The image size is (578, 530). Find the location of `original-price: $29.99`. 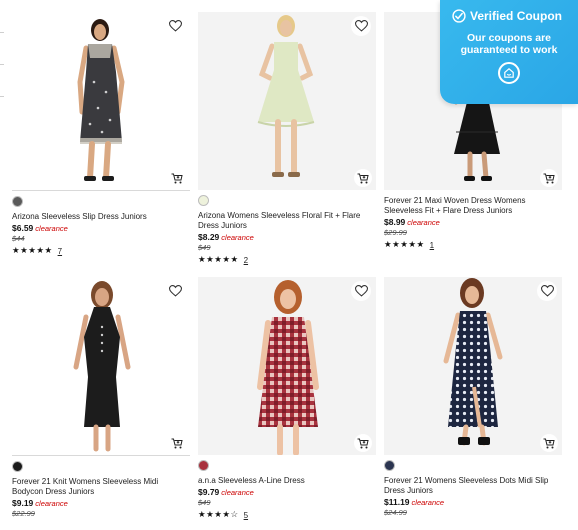

original-price: $29.99 is located at coordinates (395, 232).